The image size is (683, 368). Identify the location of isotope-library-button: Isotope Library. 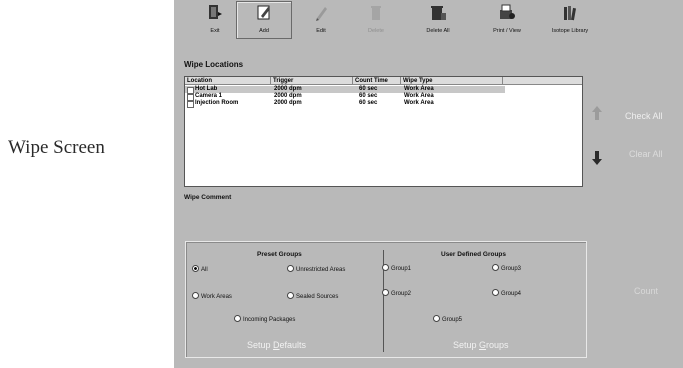
(570, 21).